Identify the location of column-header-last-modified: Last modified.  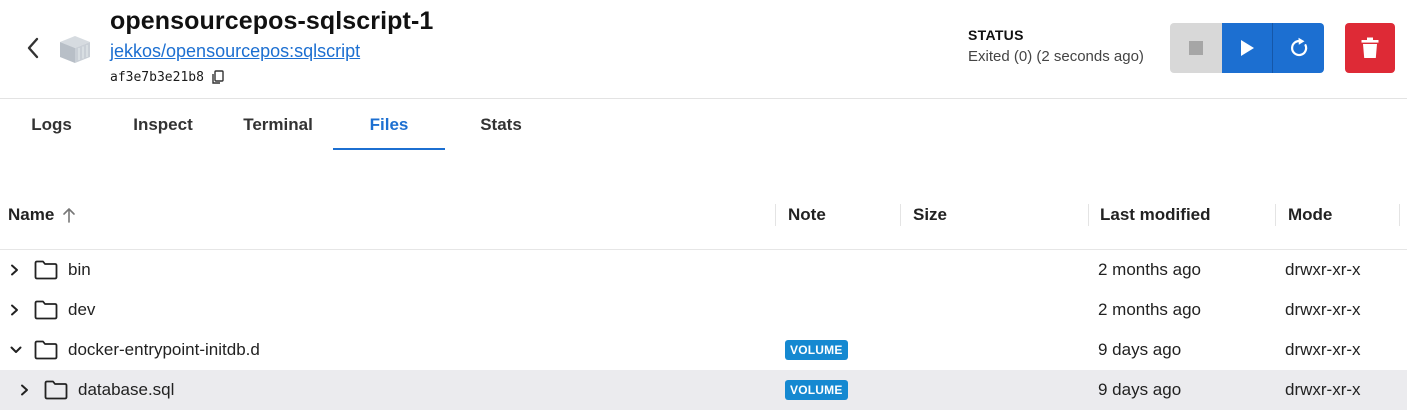
(1155, 215).